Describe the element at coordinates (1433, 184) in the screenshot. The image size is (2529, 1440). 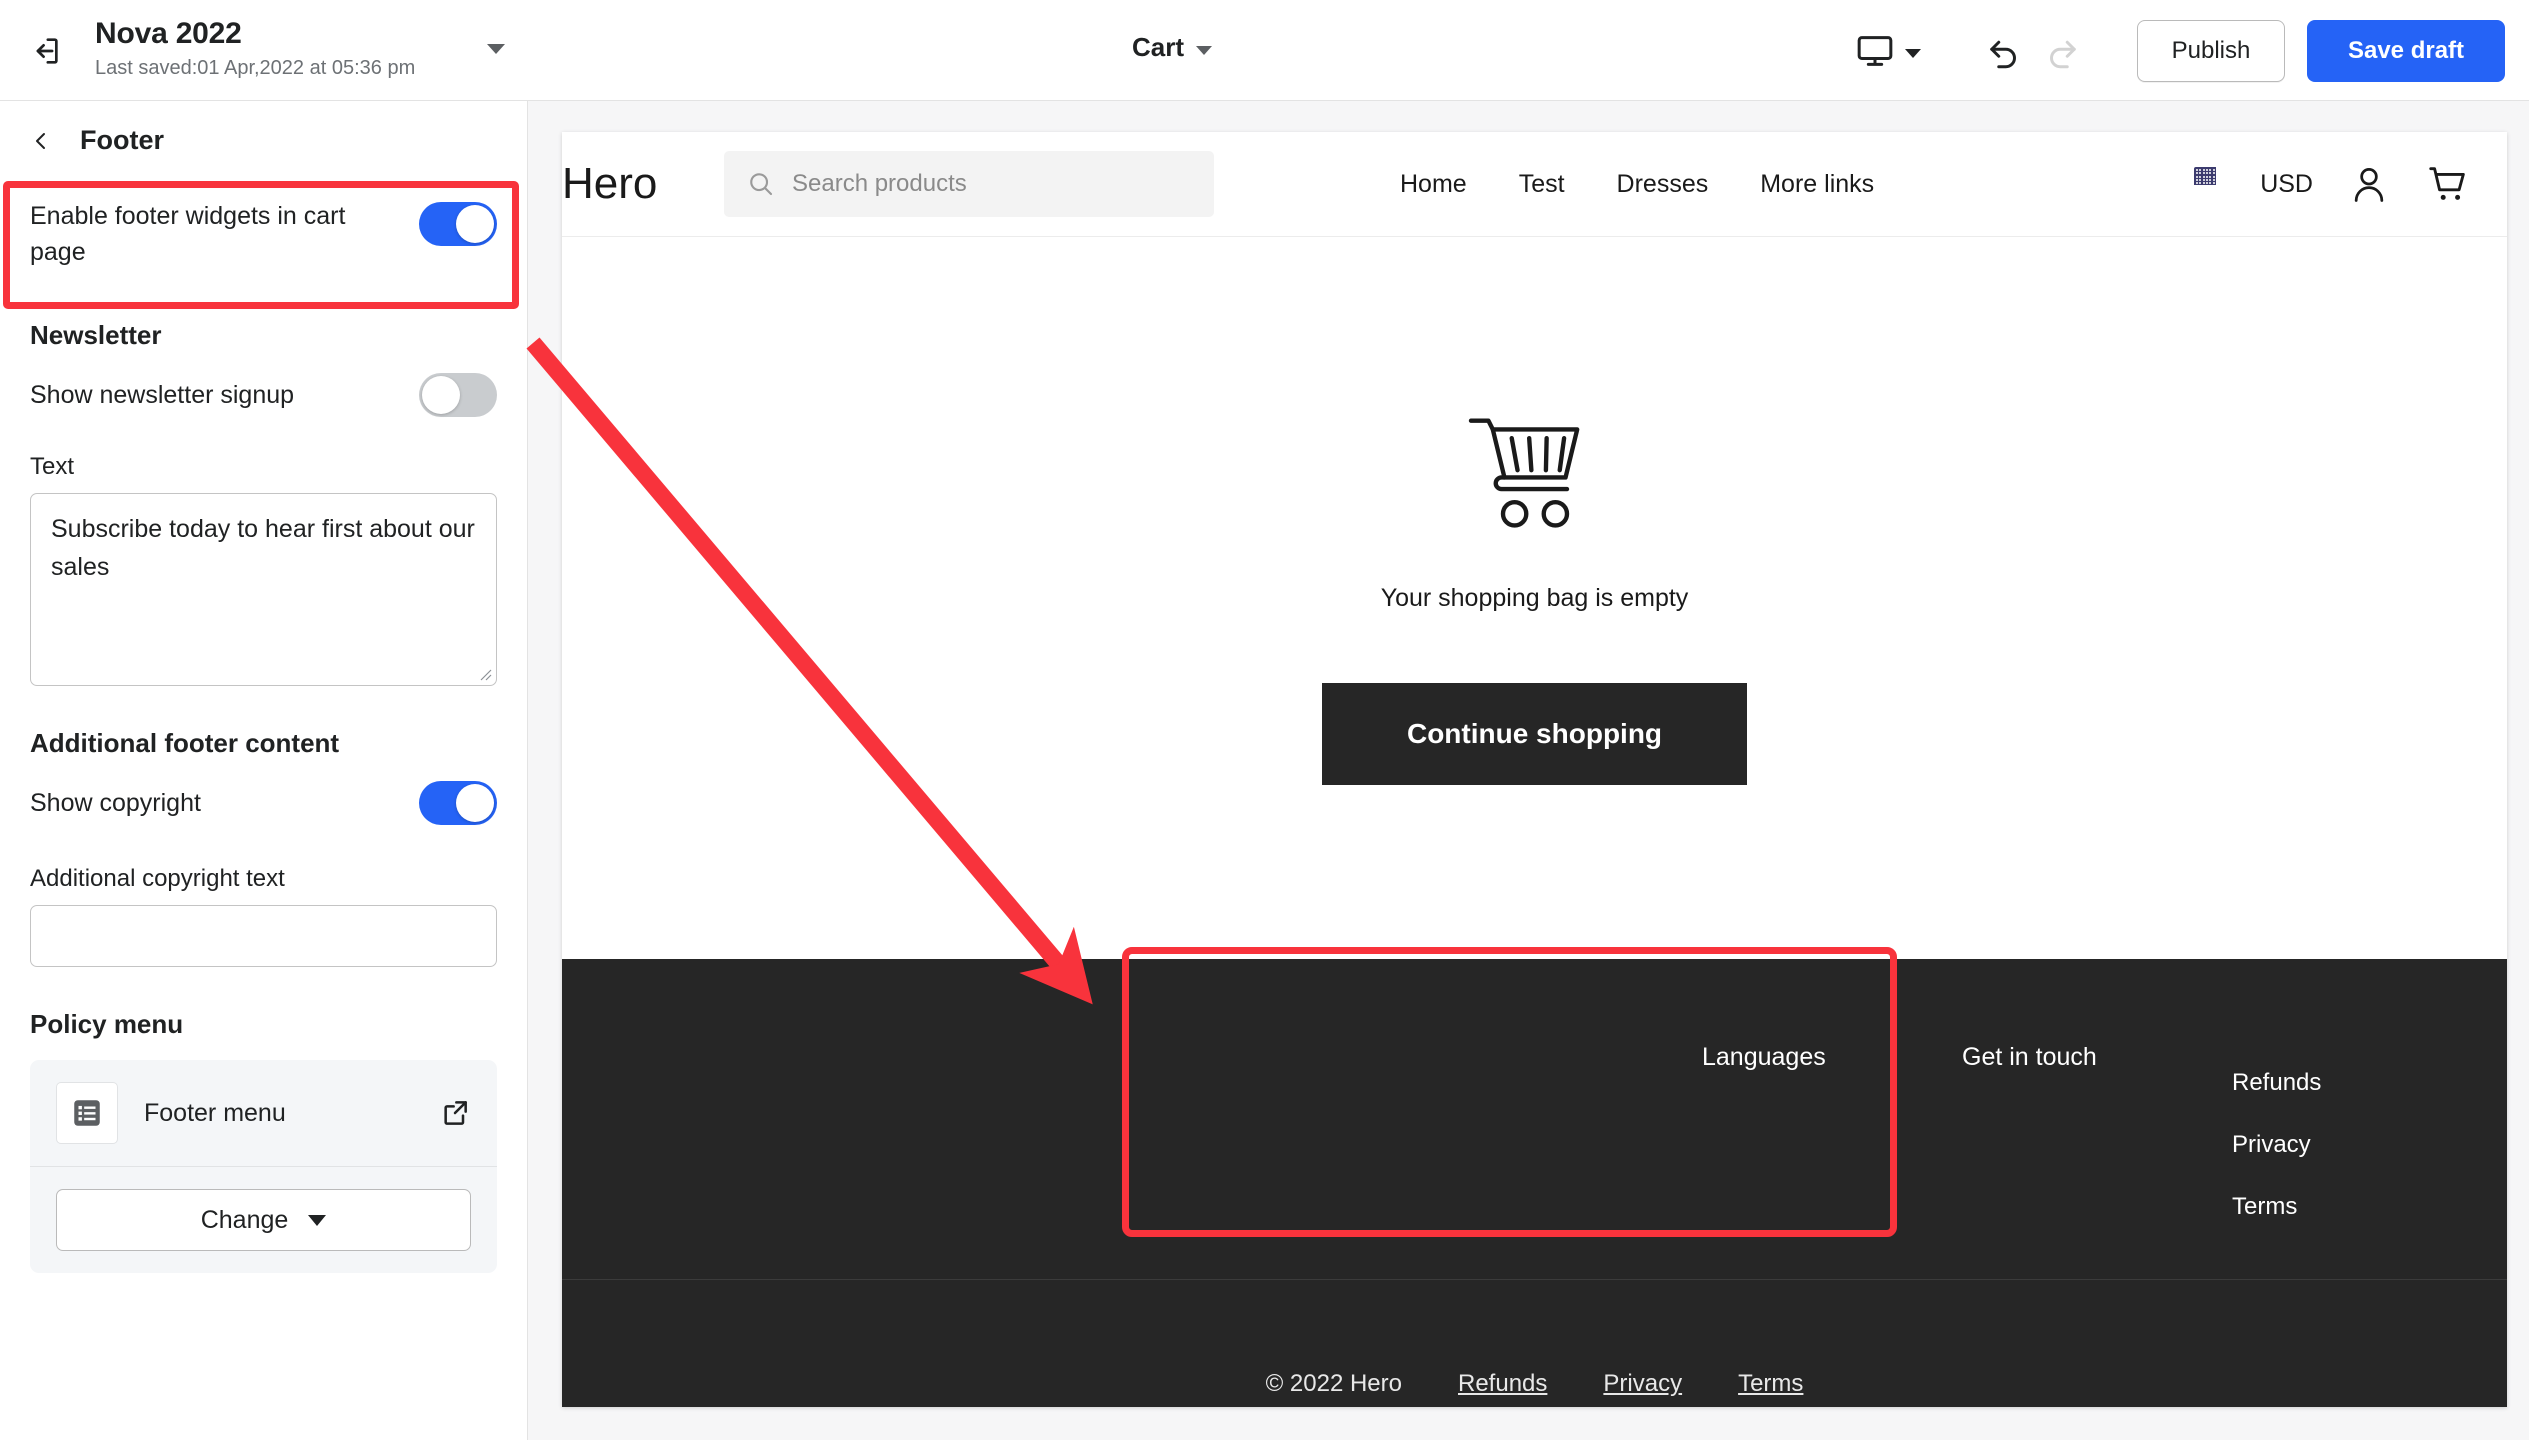
I see `nav-link-home: Home` at that location.